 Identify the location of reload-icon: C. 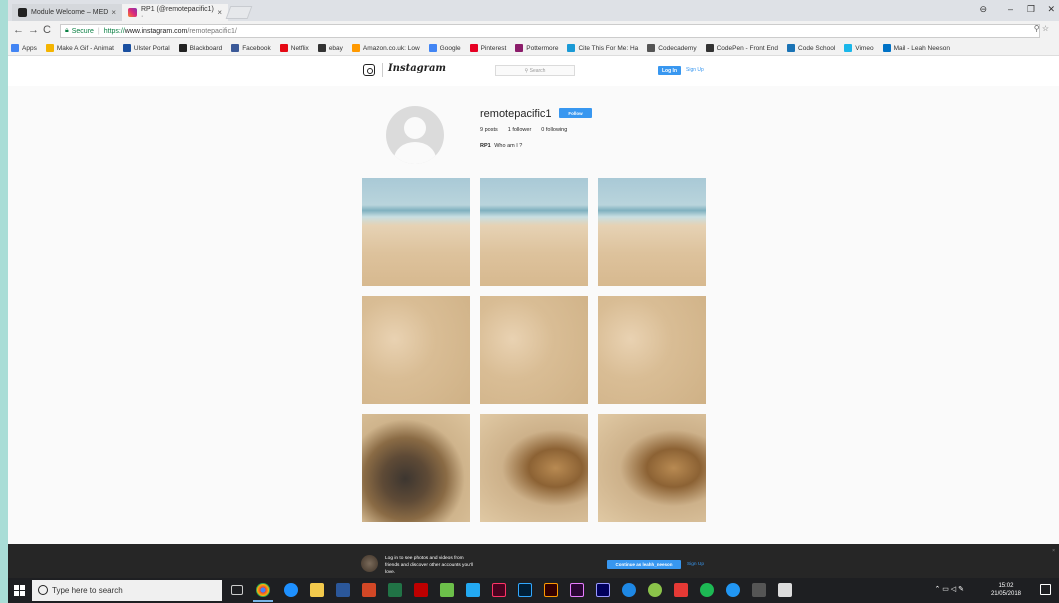
(47, 30).